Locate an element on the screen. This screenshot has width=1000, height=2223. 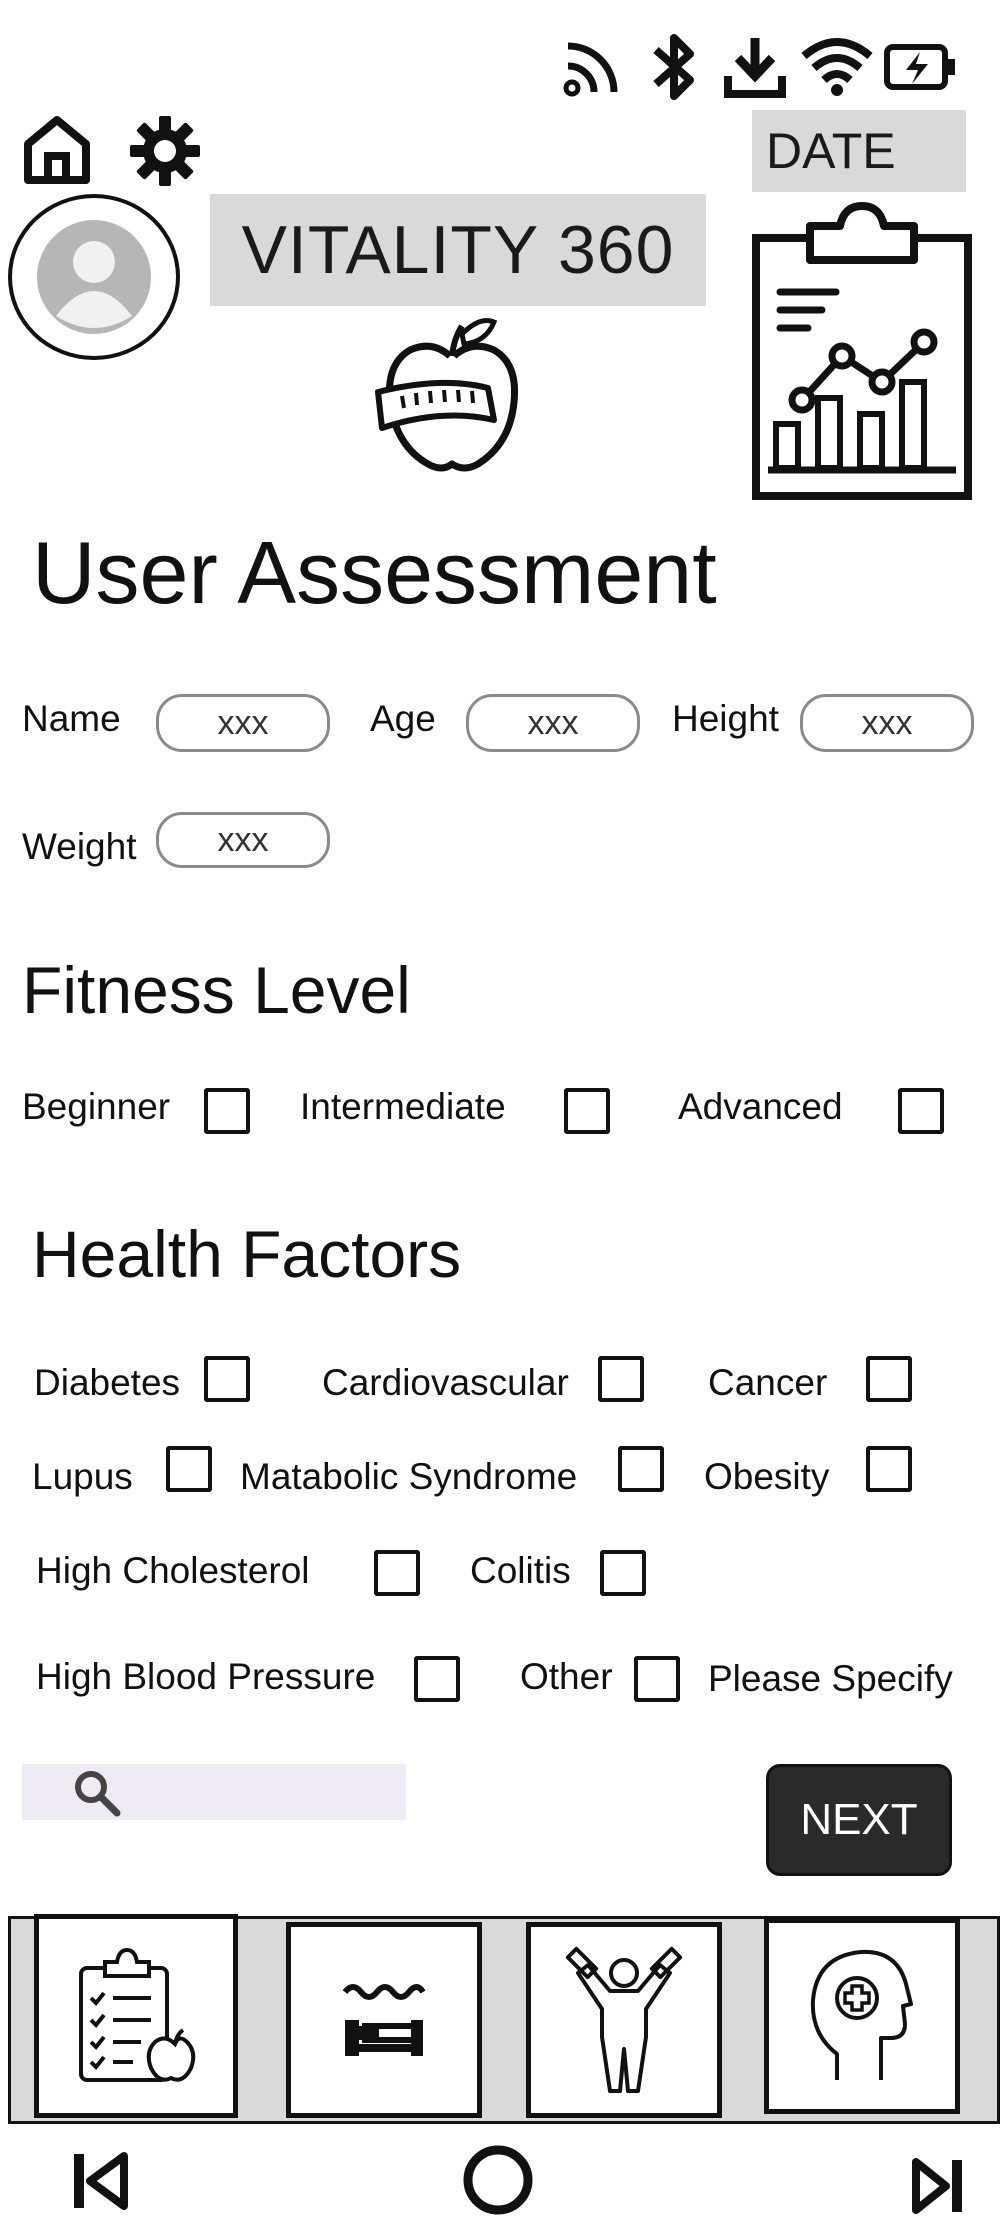
health-option-label: Matabolic Syndrome is located at coordinates (409, 1476).